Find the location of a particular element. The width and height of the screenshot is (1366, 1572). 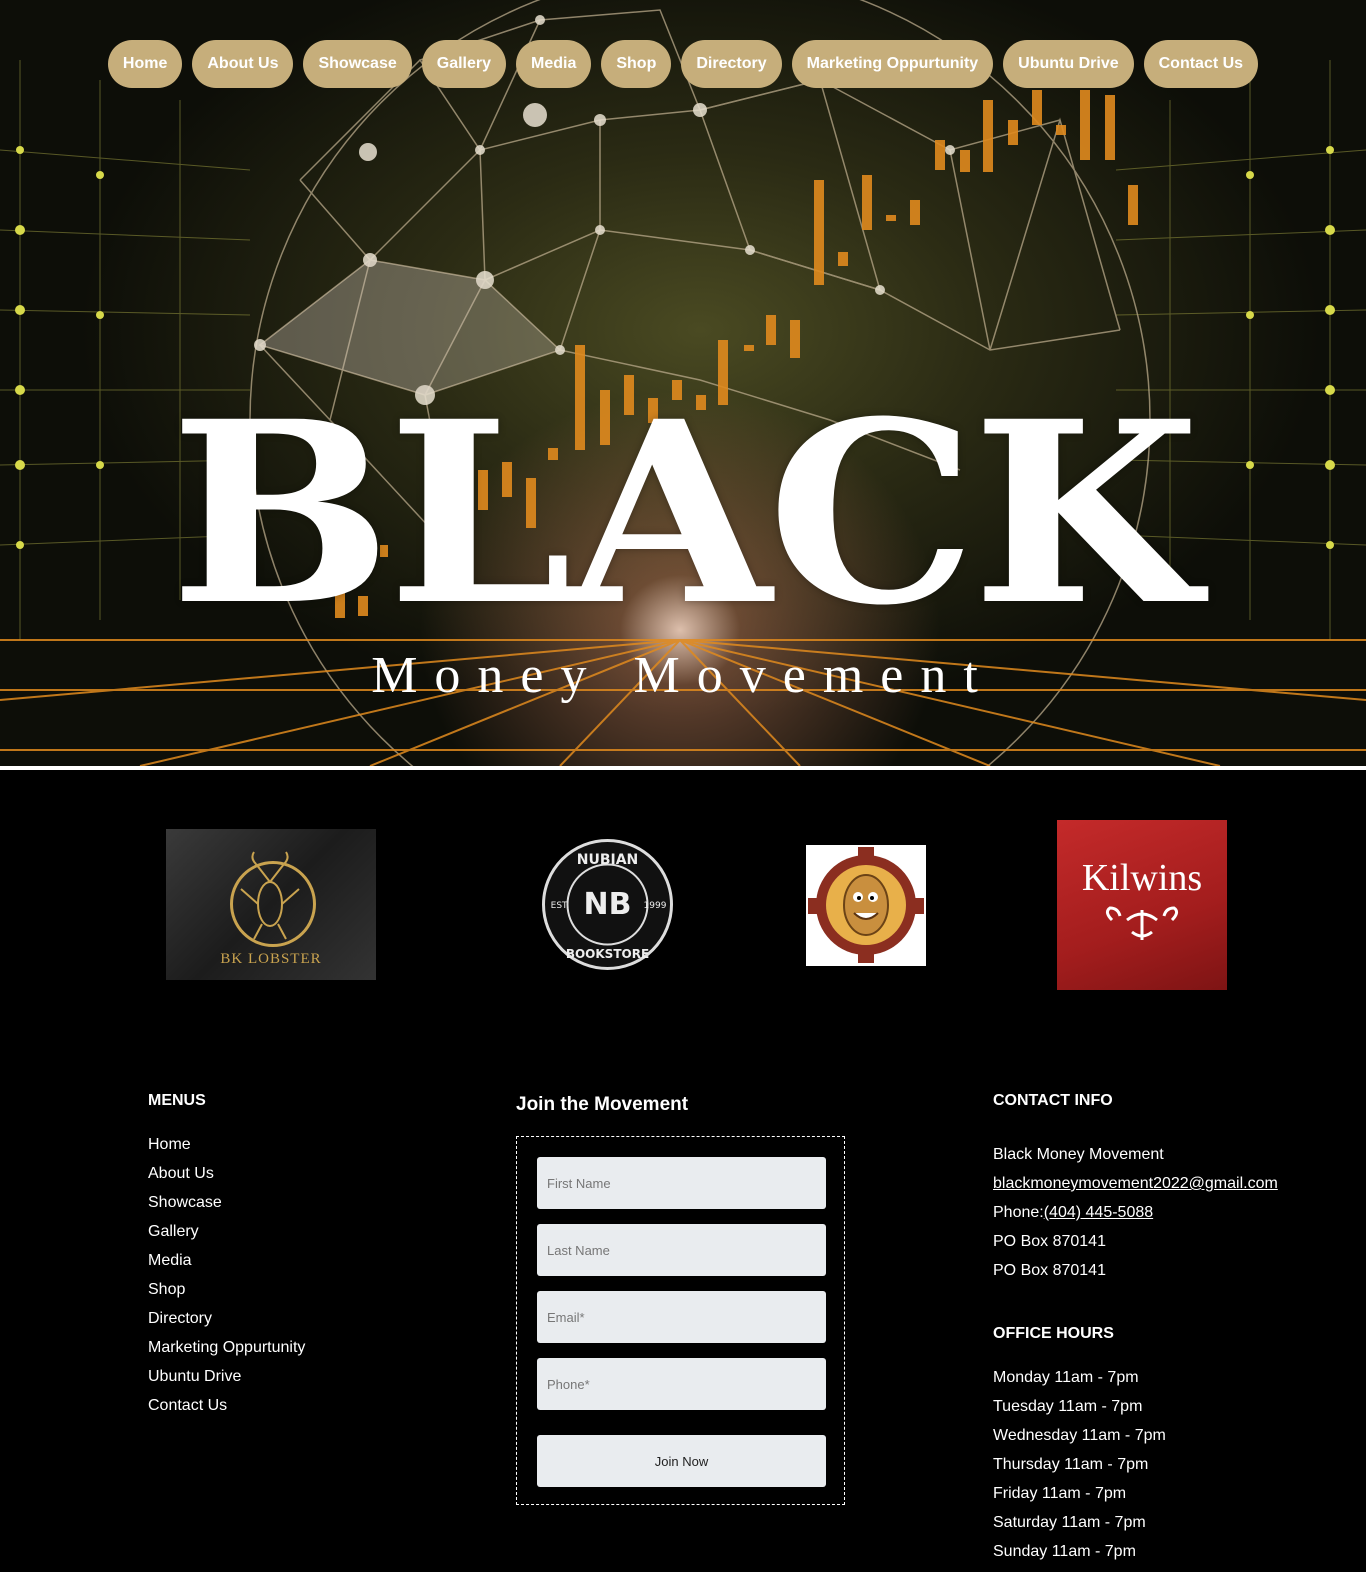

join-now-button: Join Now is located at coordinates (681, 1461).